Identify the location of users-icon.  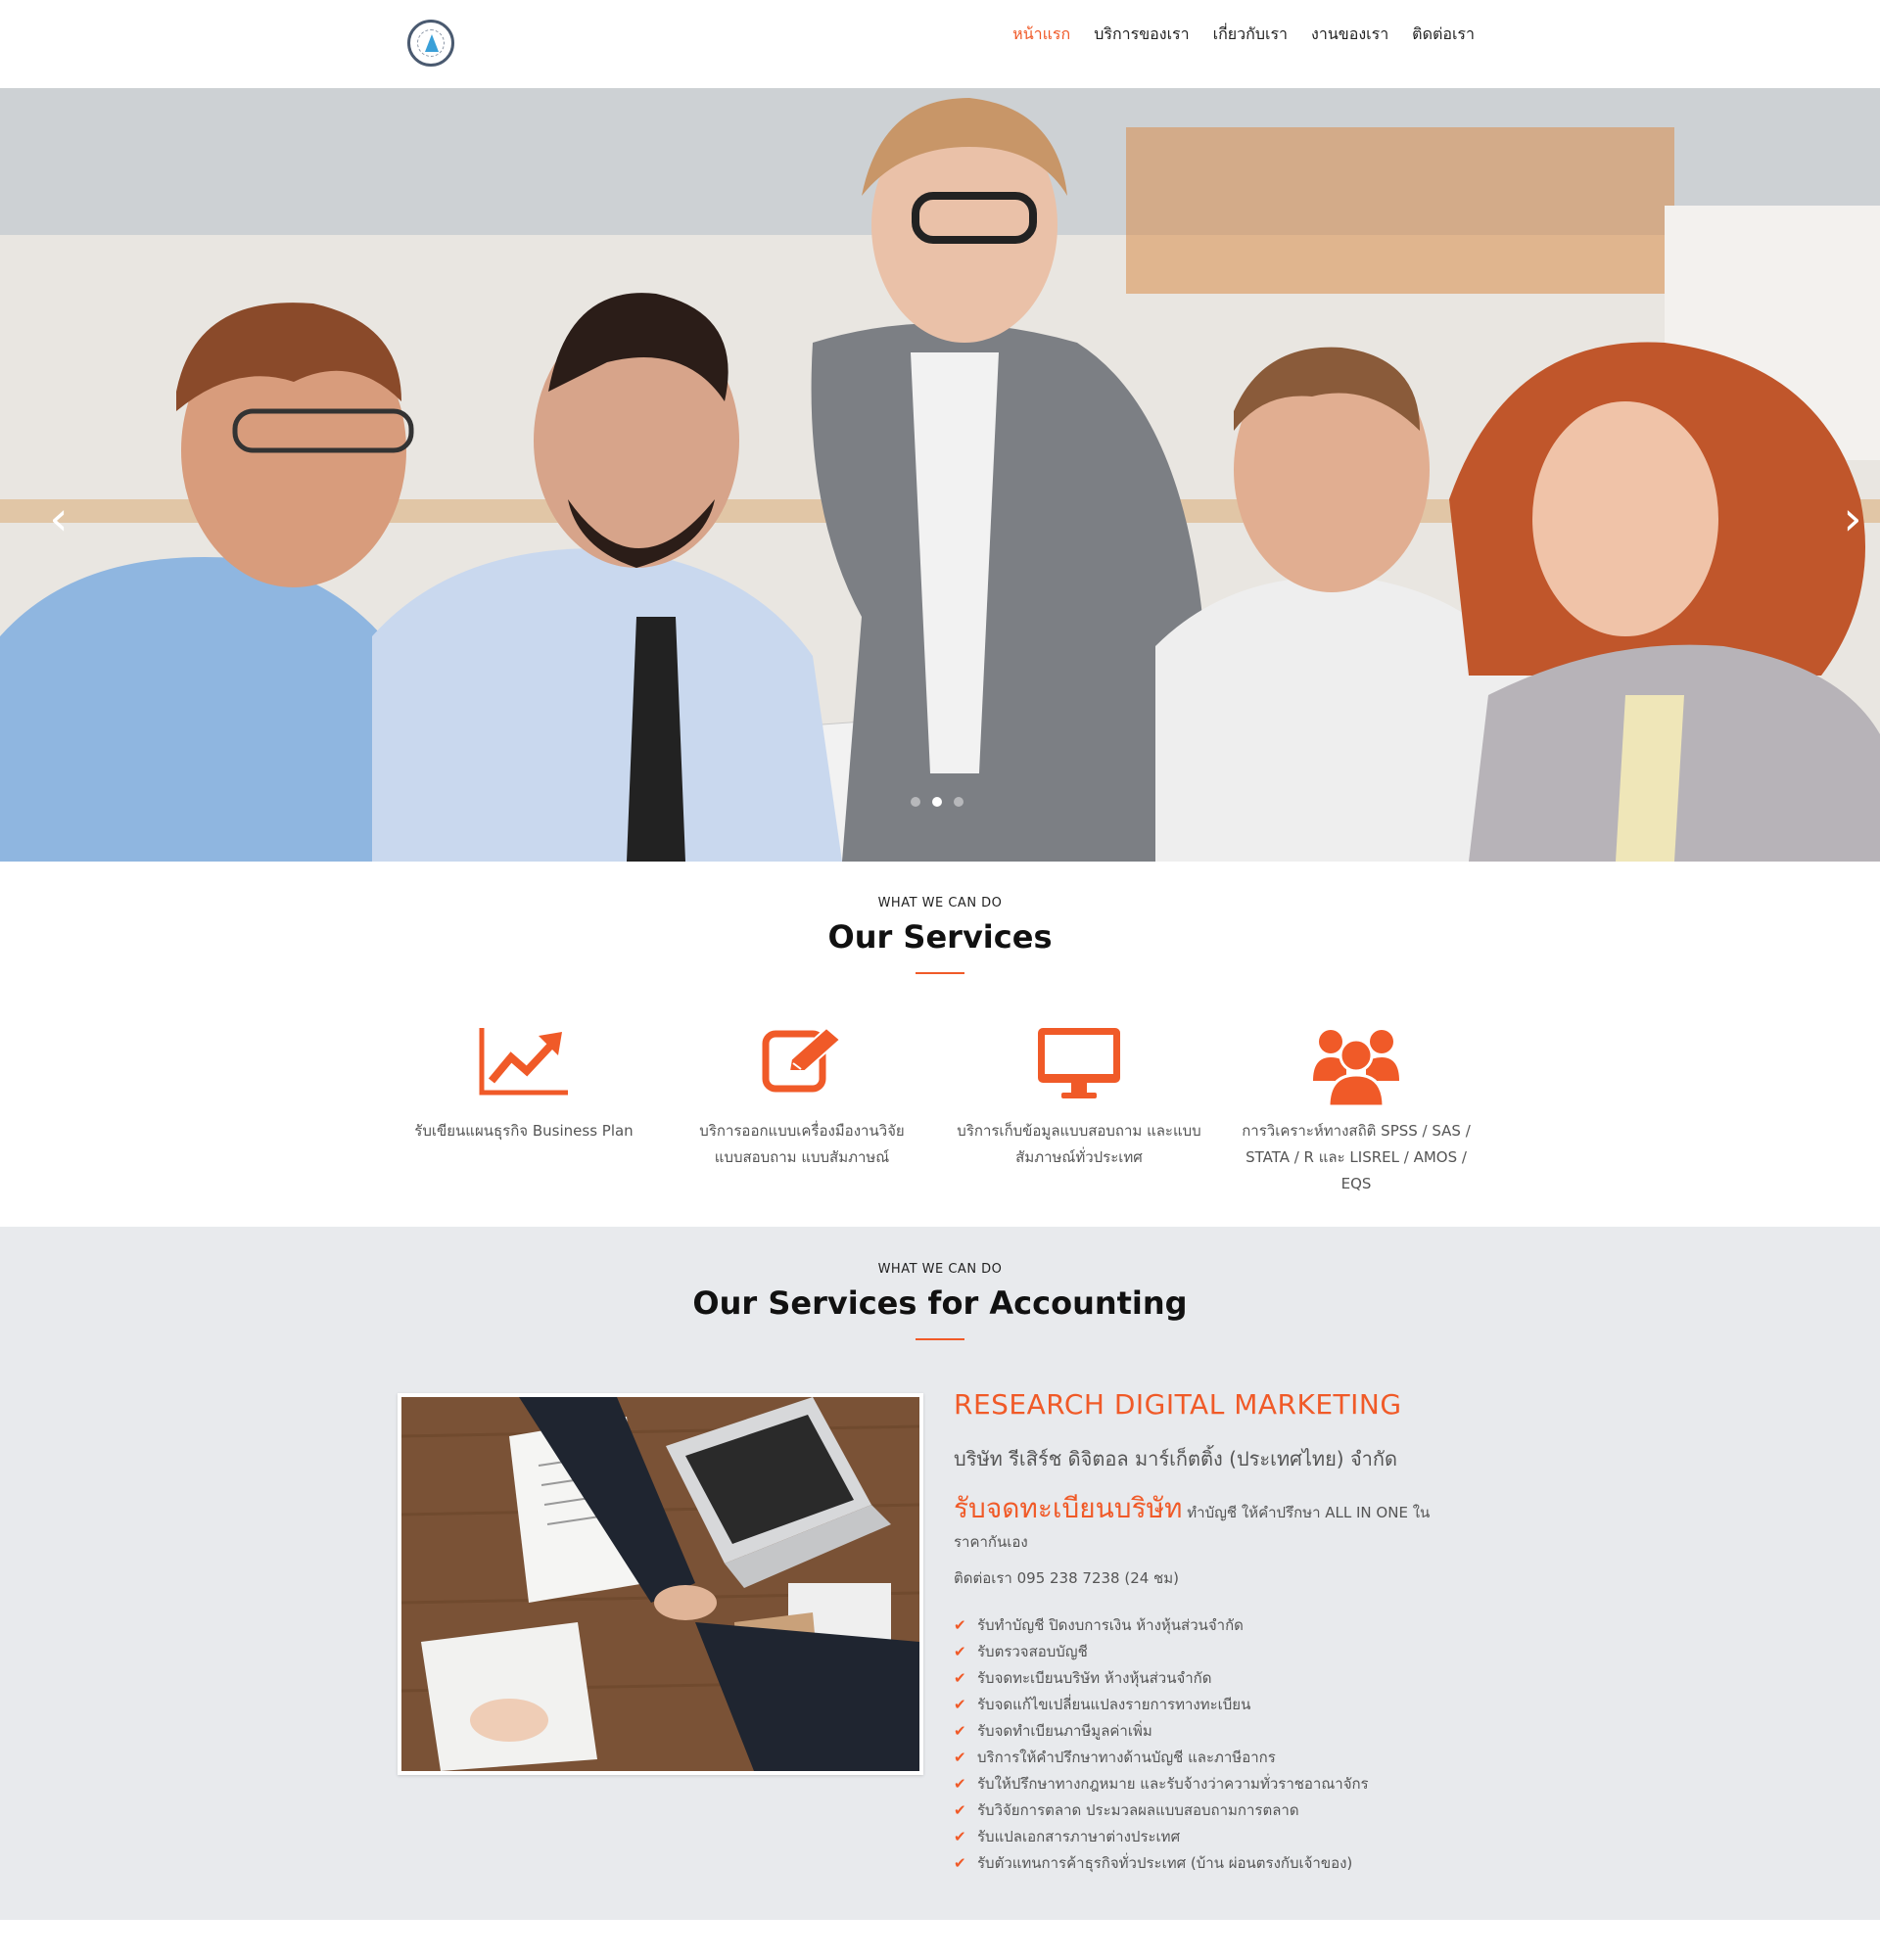
(1356, 1068).